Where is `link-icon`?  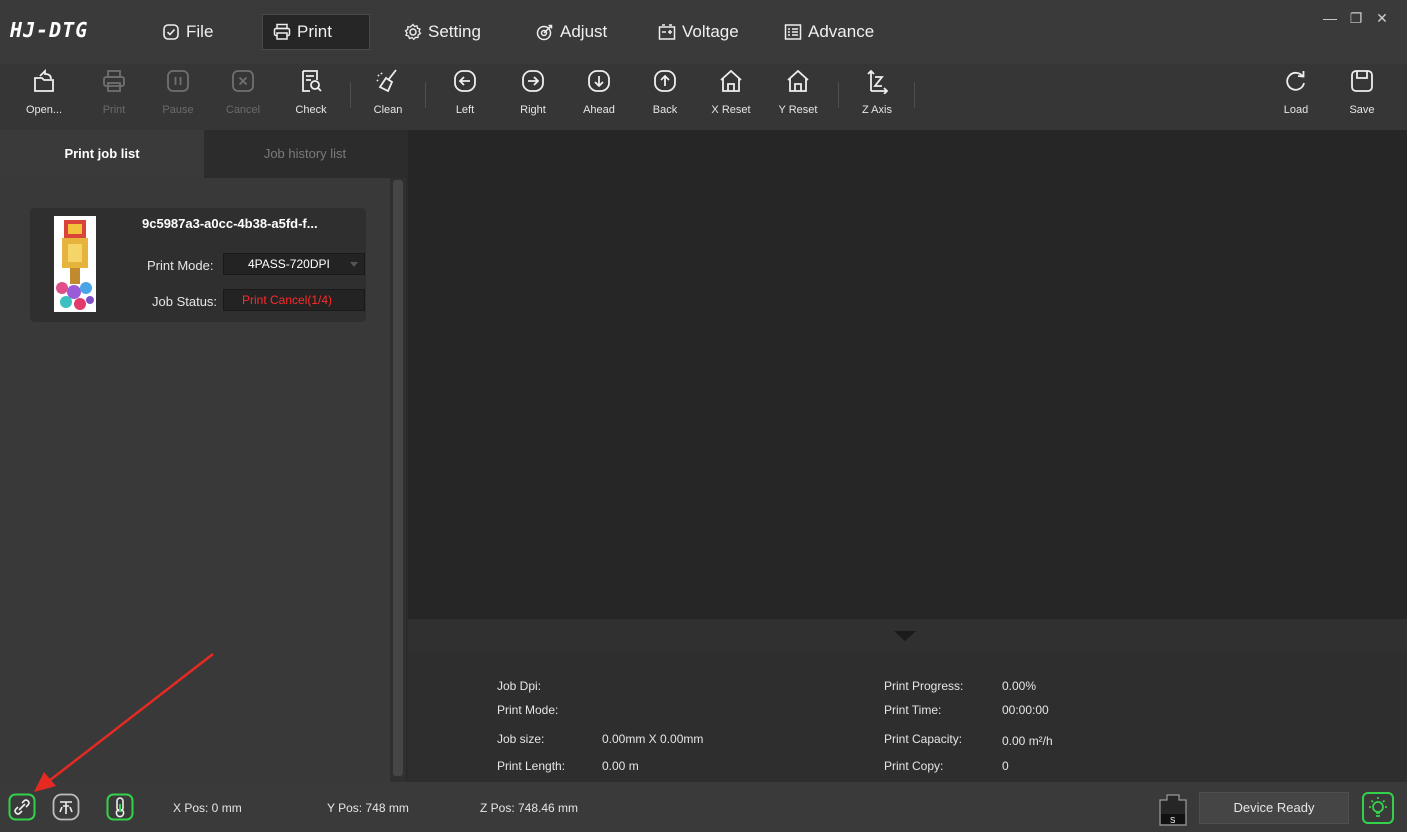 link-icon is located at coordinates (22, 807).